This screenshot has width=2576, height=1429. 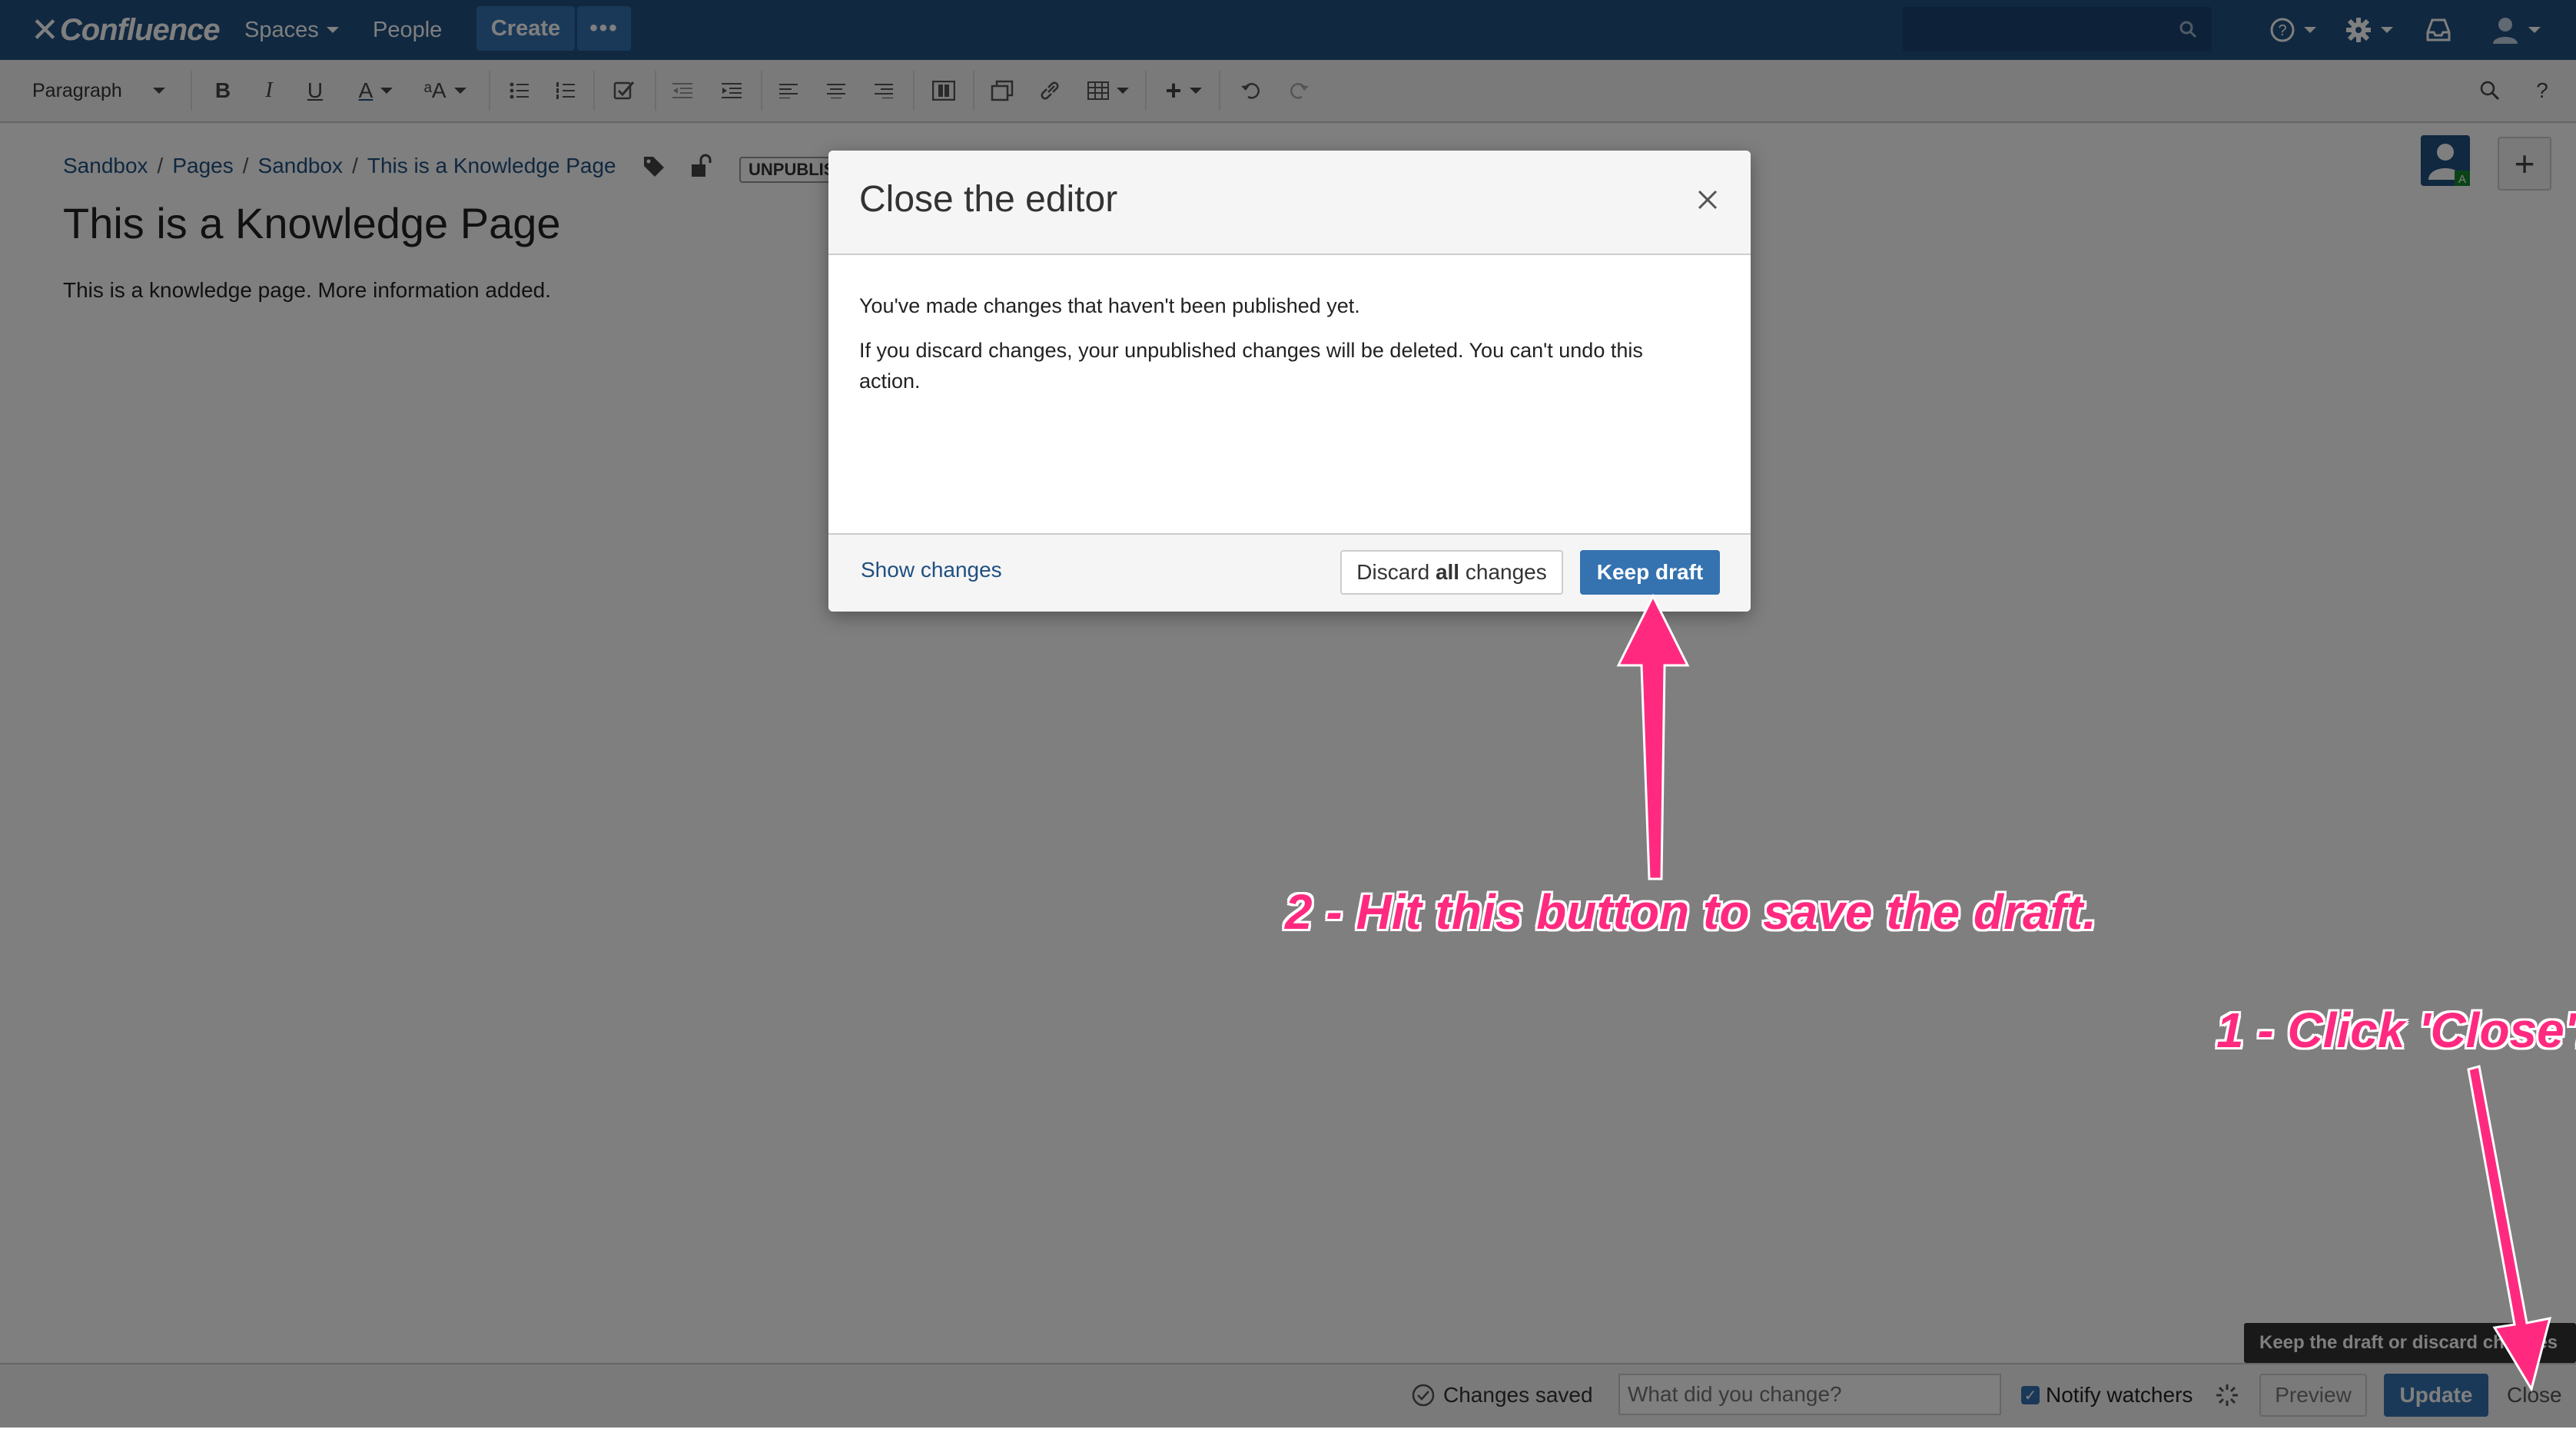 What do you see at coordinates (2509, 1228) in the screenshot?
I see `arrow-to-close` at bounding box center [2509, 1228].